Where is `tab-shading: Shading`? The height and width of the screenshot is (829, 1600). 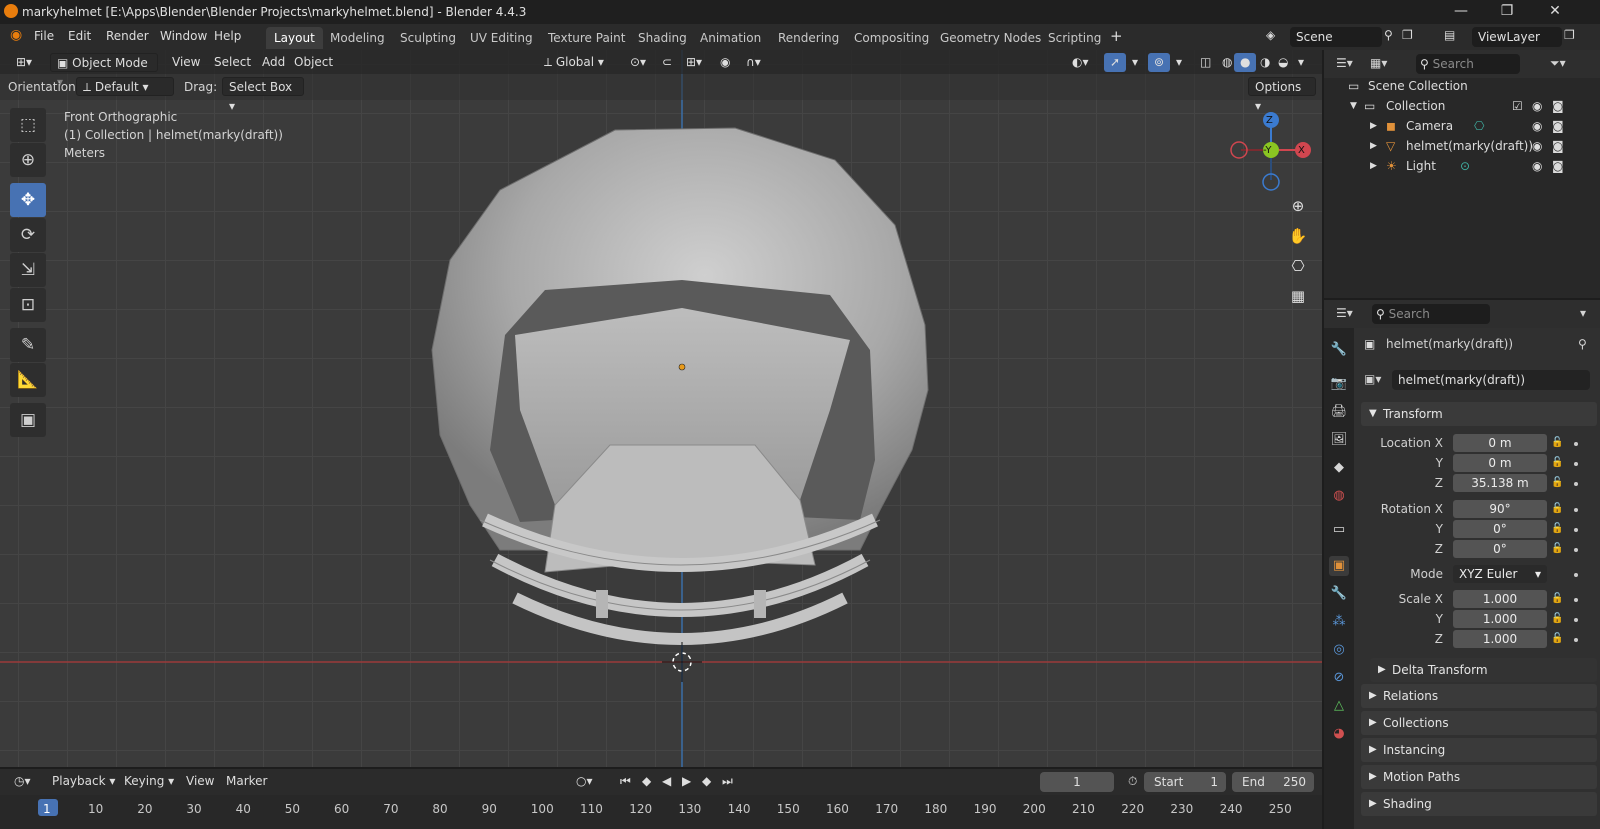 tab-shading: Shading is located at coordinates (662, 38).